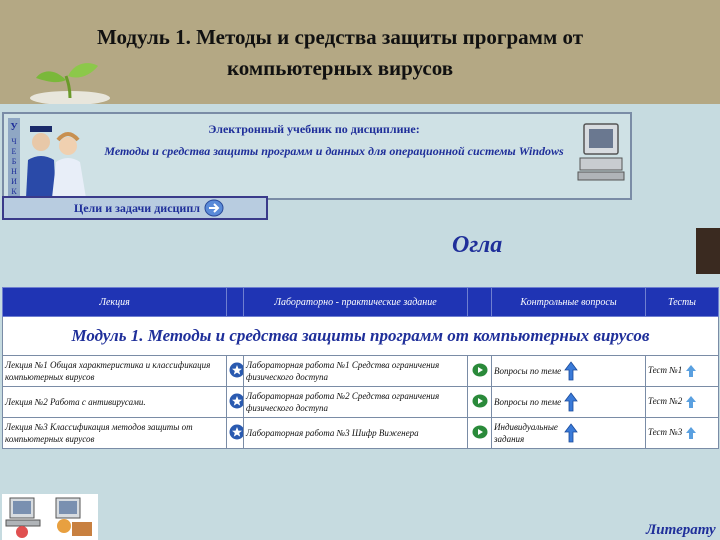 The image size is (720, 540). Describe the element at coordinates (50, 517) in the screenshot. I see `pc-users-icon` at that location.